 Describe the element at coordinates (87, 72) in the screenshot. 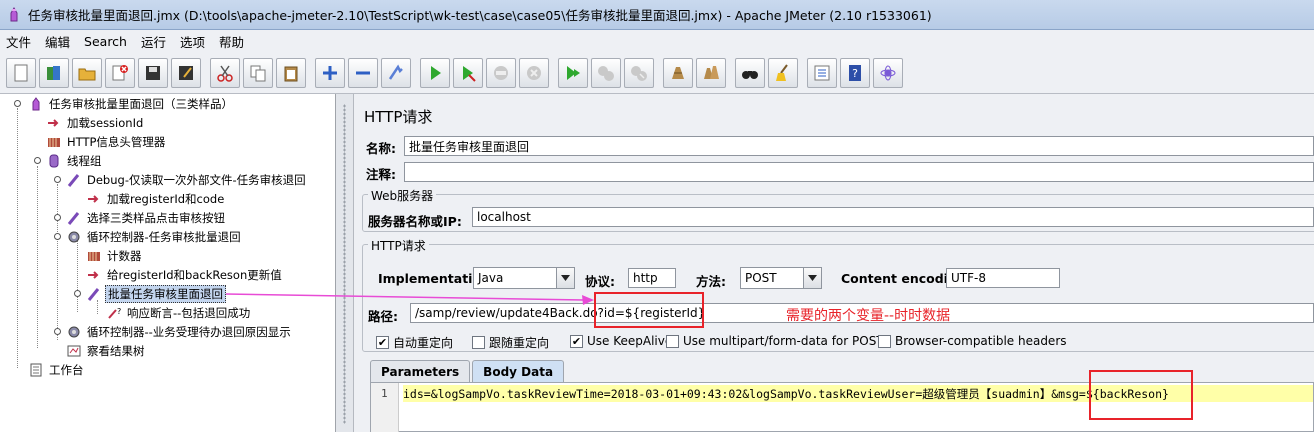

I see `open-button` at that location.